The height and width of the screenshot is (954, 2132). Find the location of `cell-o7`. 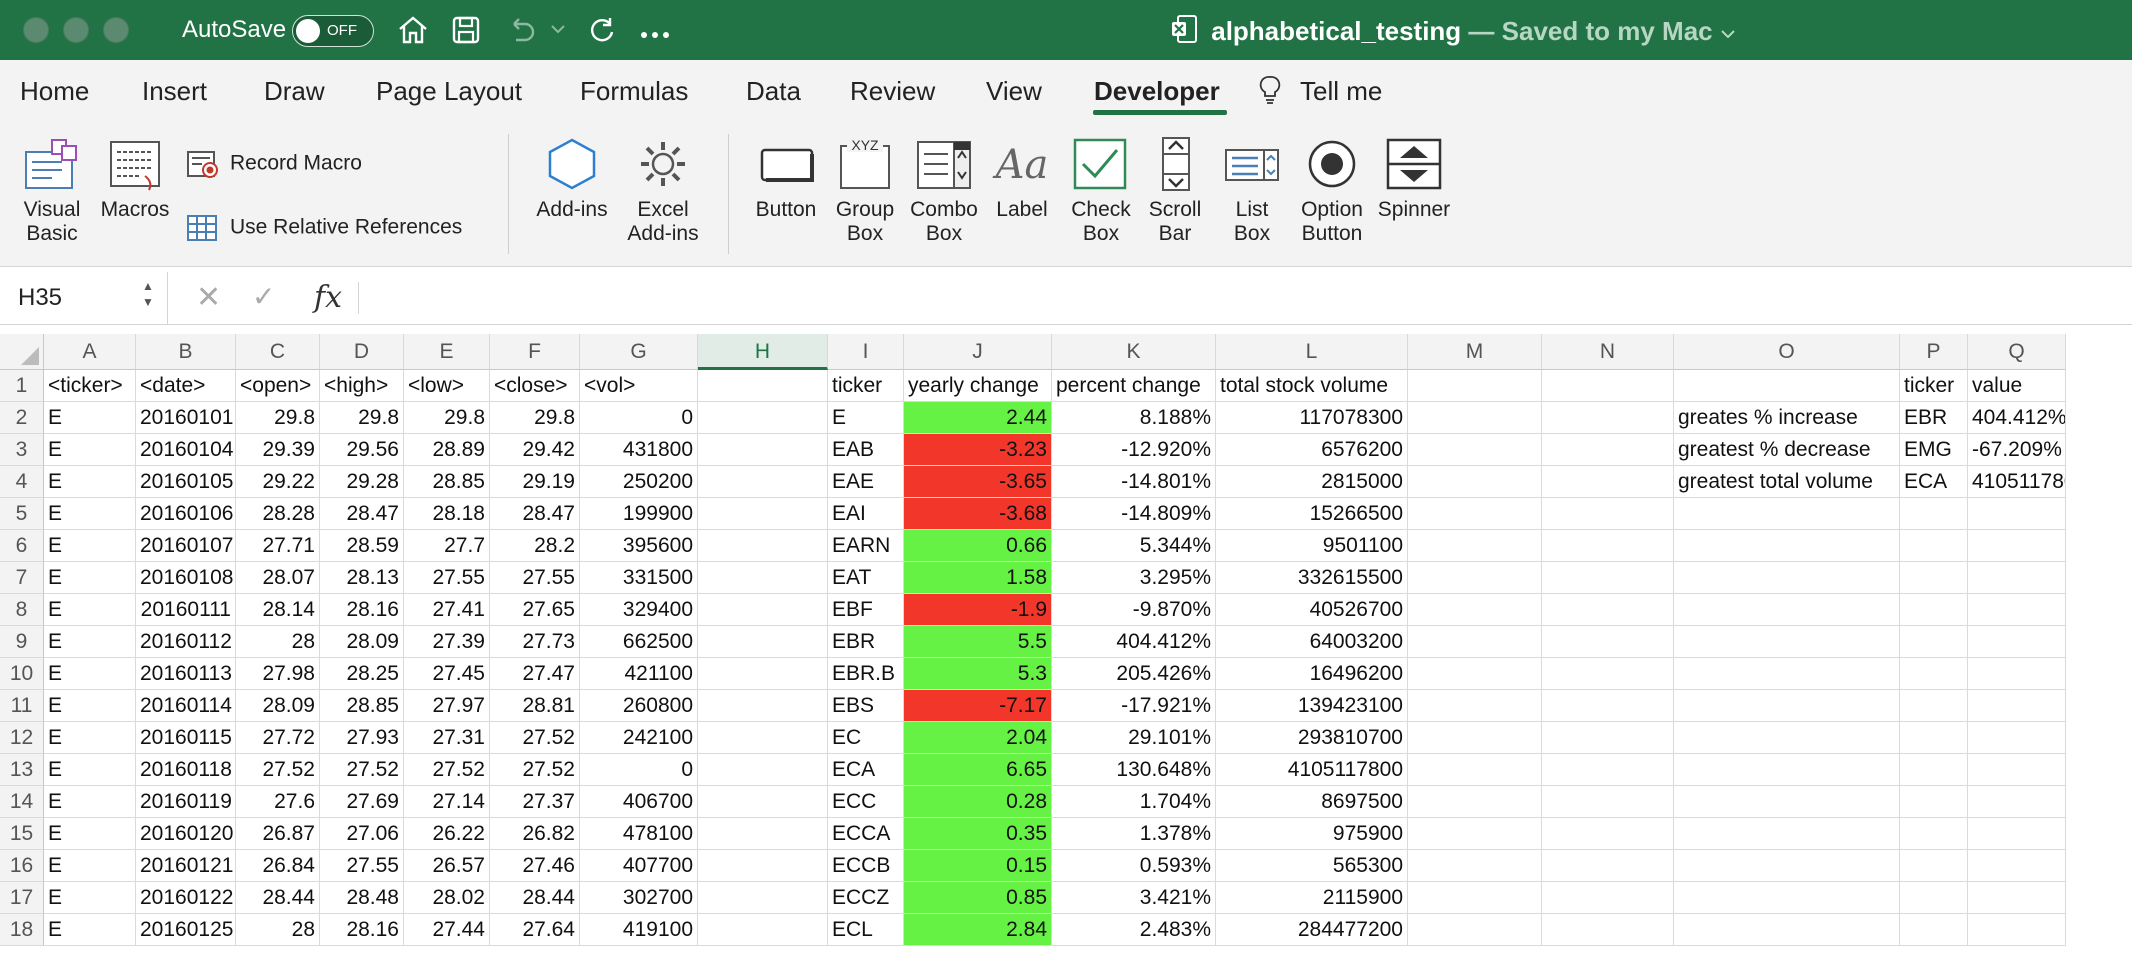

cell-o7 is located at coordinates (1787, 578).